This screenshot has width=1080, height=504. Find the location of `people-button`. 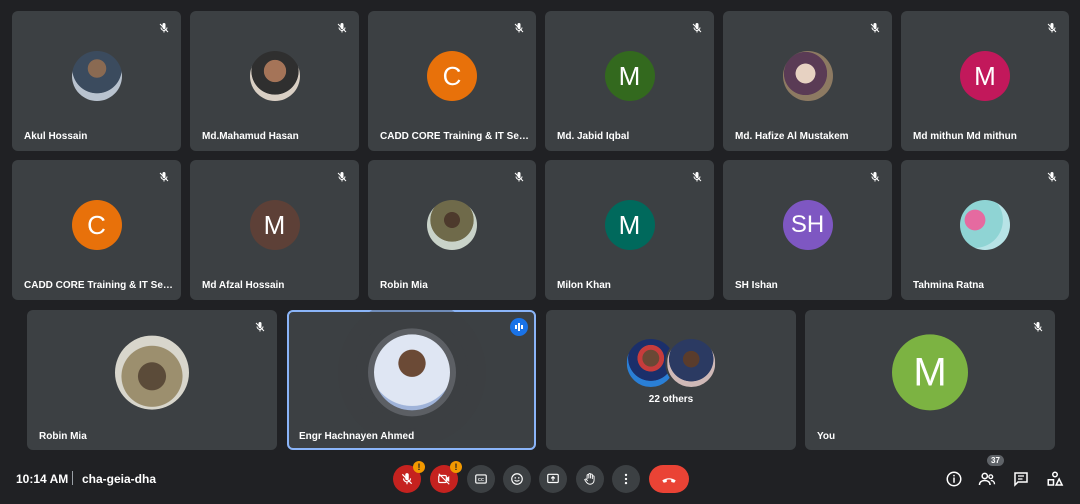

people-button is located at coordinates (987, 479).